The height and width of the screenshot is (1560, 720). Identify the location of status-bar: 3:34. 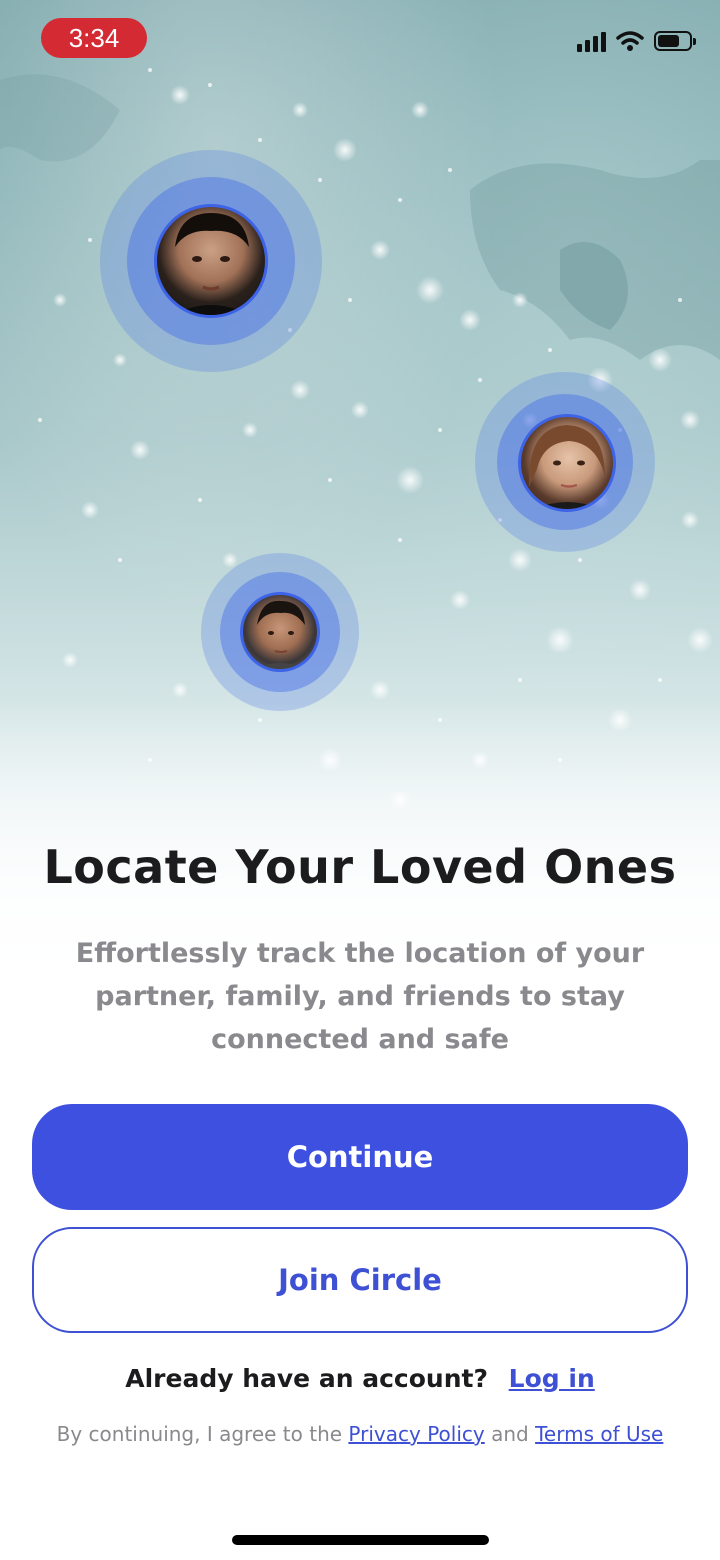
(360, 40).